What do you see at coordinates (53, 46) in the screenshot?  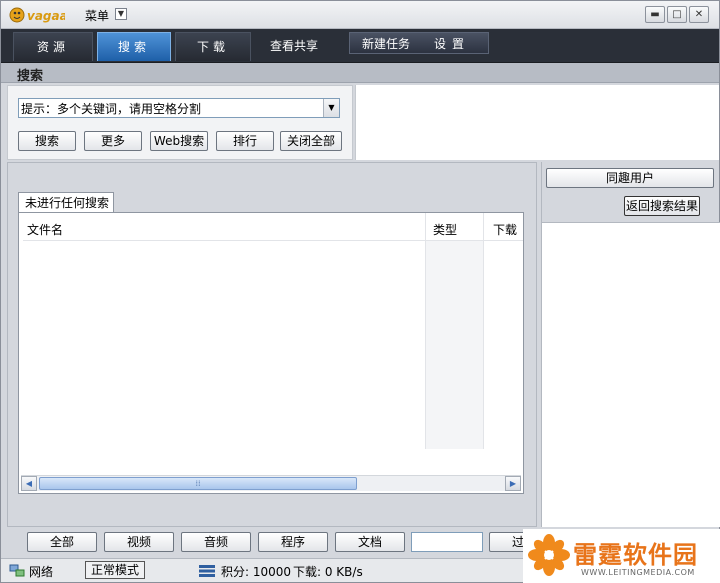 I see `tab-resources: 资源` at bounding box center [53, 46].